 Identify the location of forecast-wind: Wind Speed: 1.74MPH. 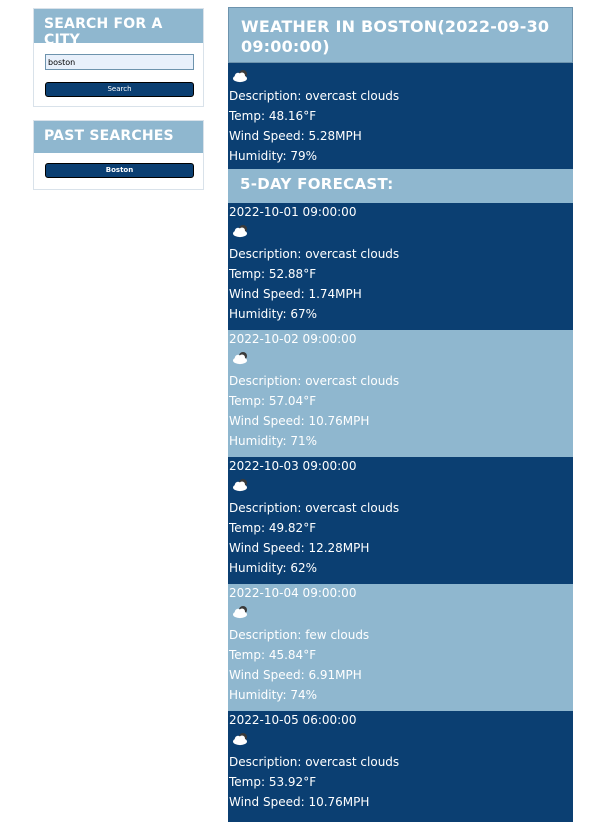
(295, 294).